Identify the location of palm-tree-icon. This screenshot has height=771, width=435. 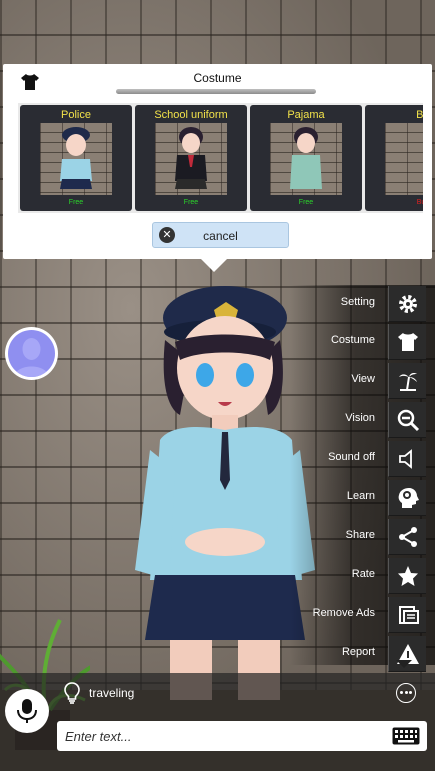
(407, 381).